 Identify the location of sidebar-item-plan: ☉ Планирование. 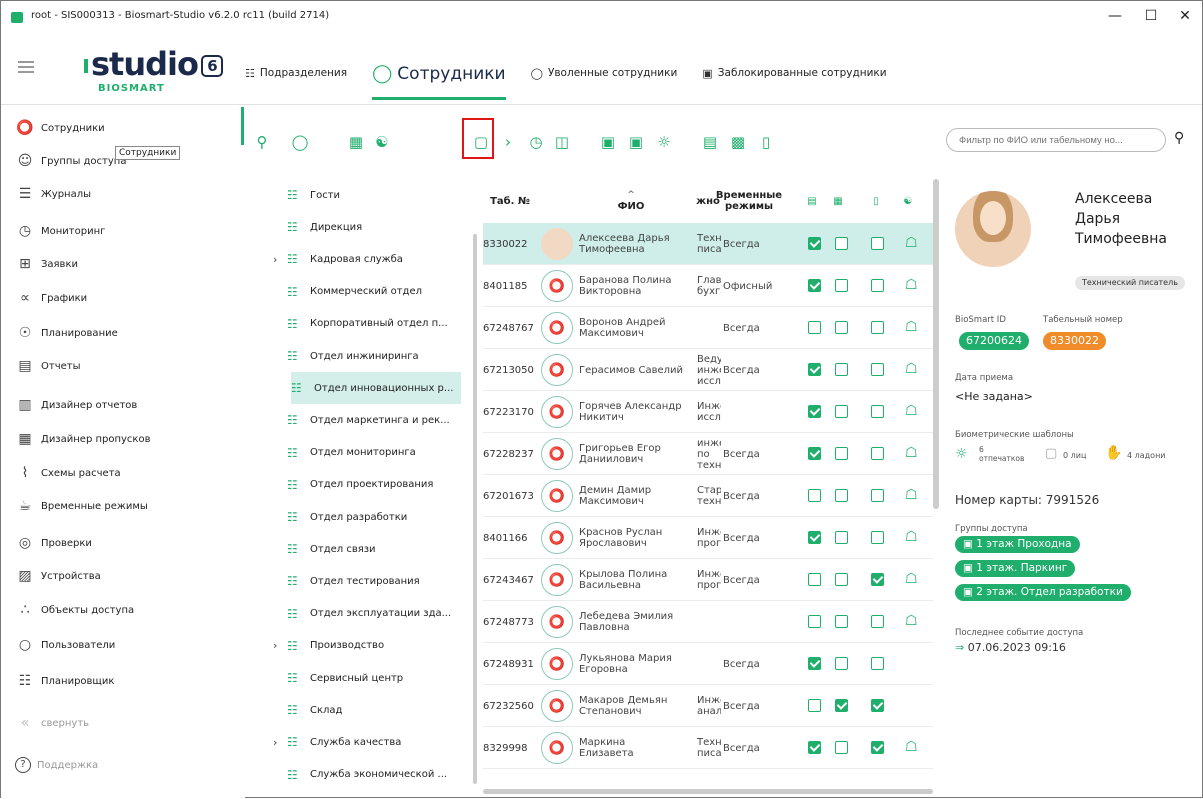
(66, 333).